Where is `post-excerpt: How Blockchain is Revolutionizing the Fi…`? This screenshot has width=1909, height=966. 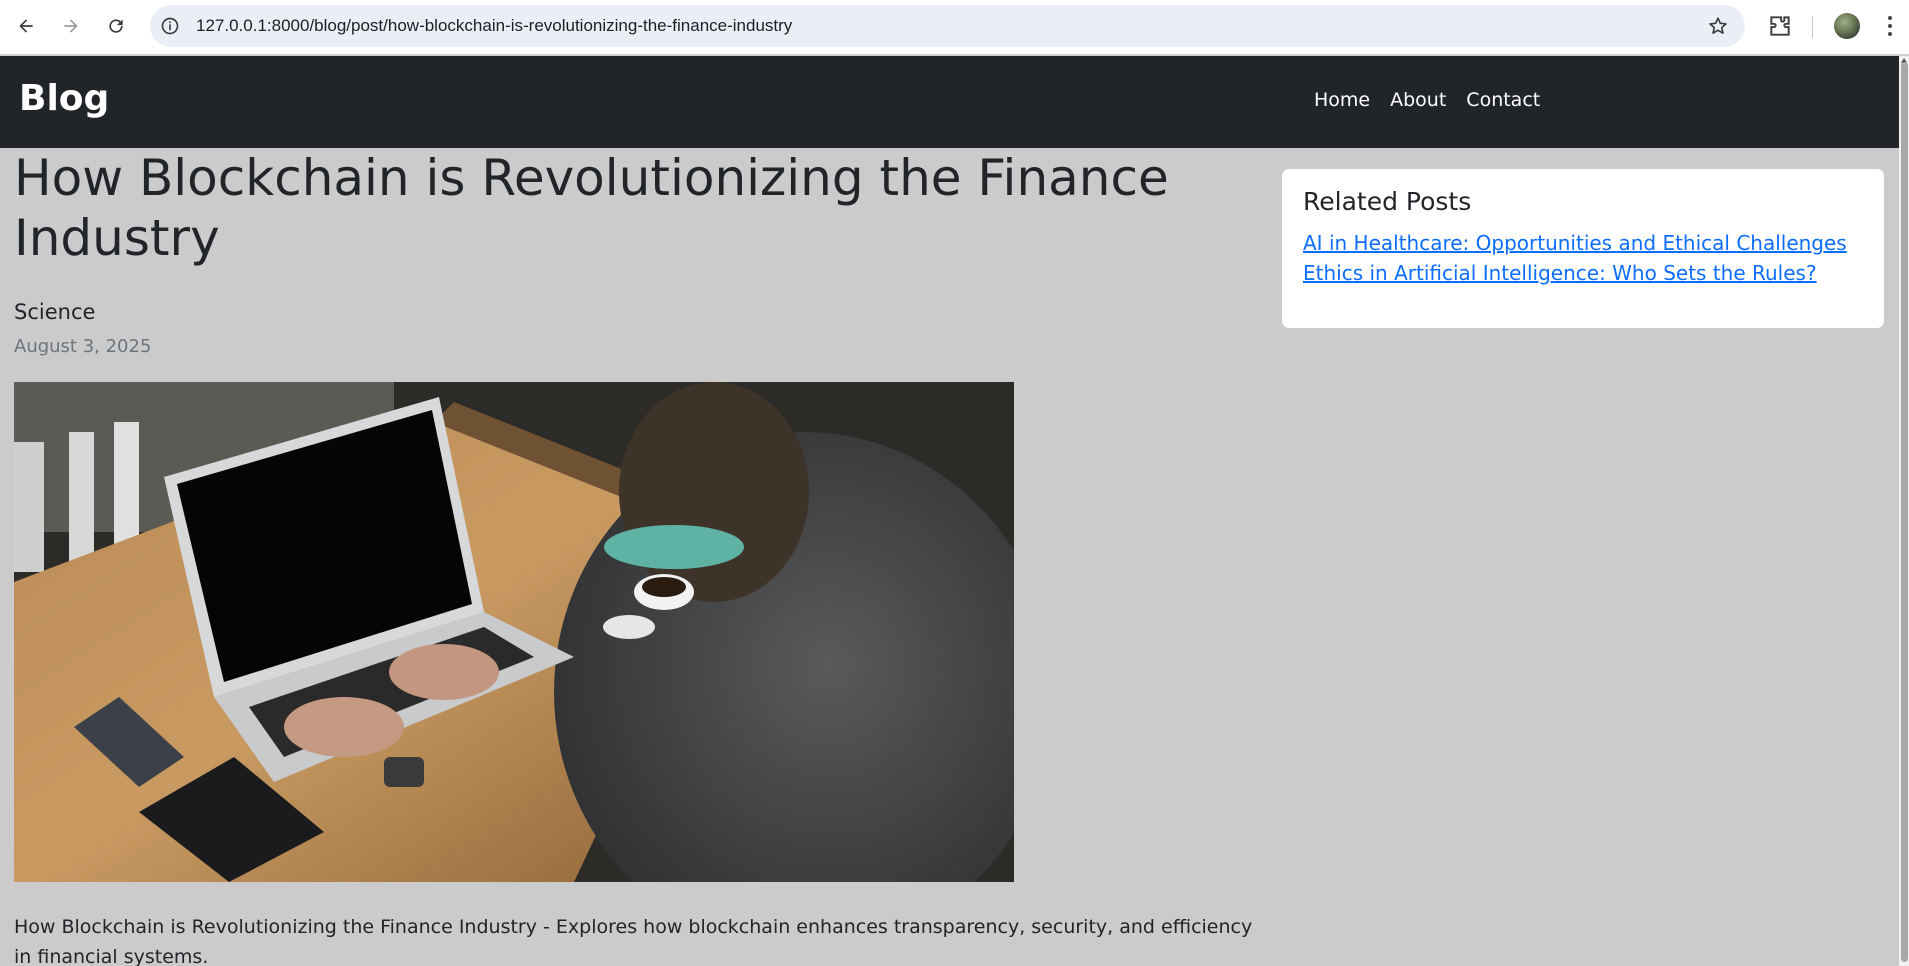
post-excerpt: How Blockchain is Revolutionizing the Fi… is located at coordinates (633, 941).